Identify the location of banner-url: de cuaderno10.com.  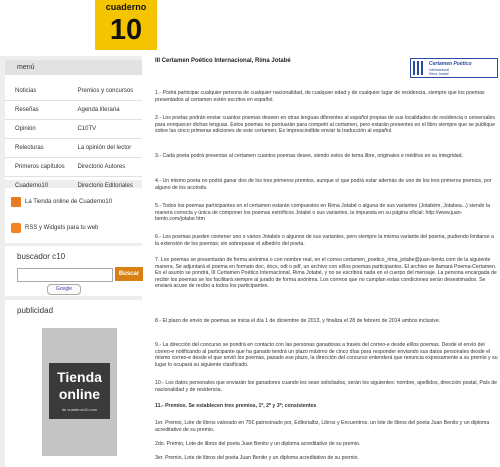
(79, 409).